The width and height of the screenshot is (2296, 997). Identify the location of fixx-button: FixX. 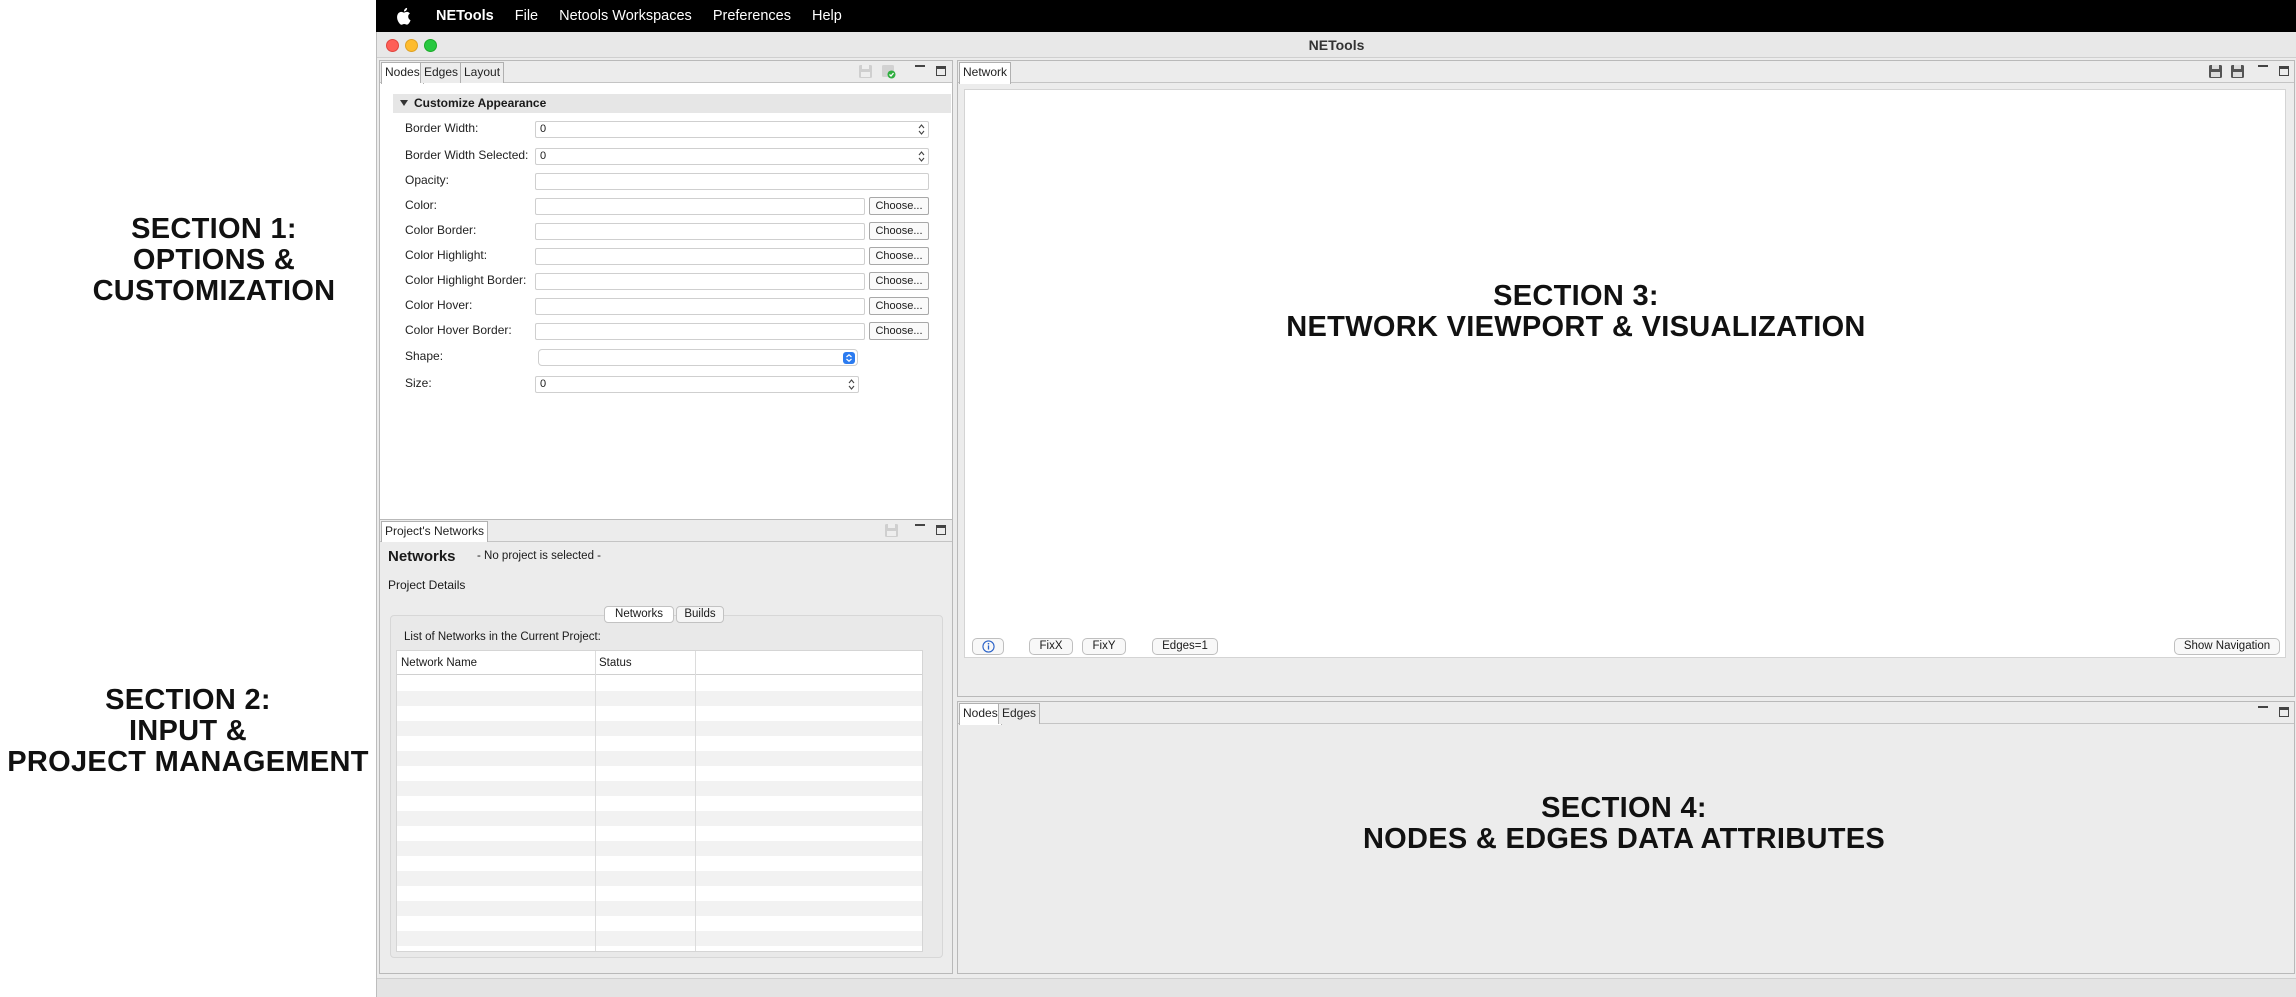
(1051, 646).